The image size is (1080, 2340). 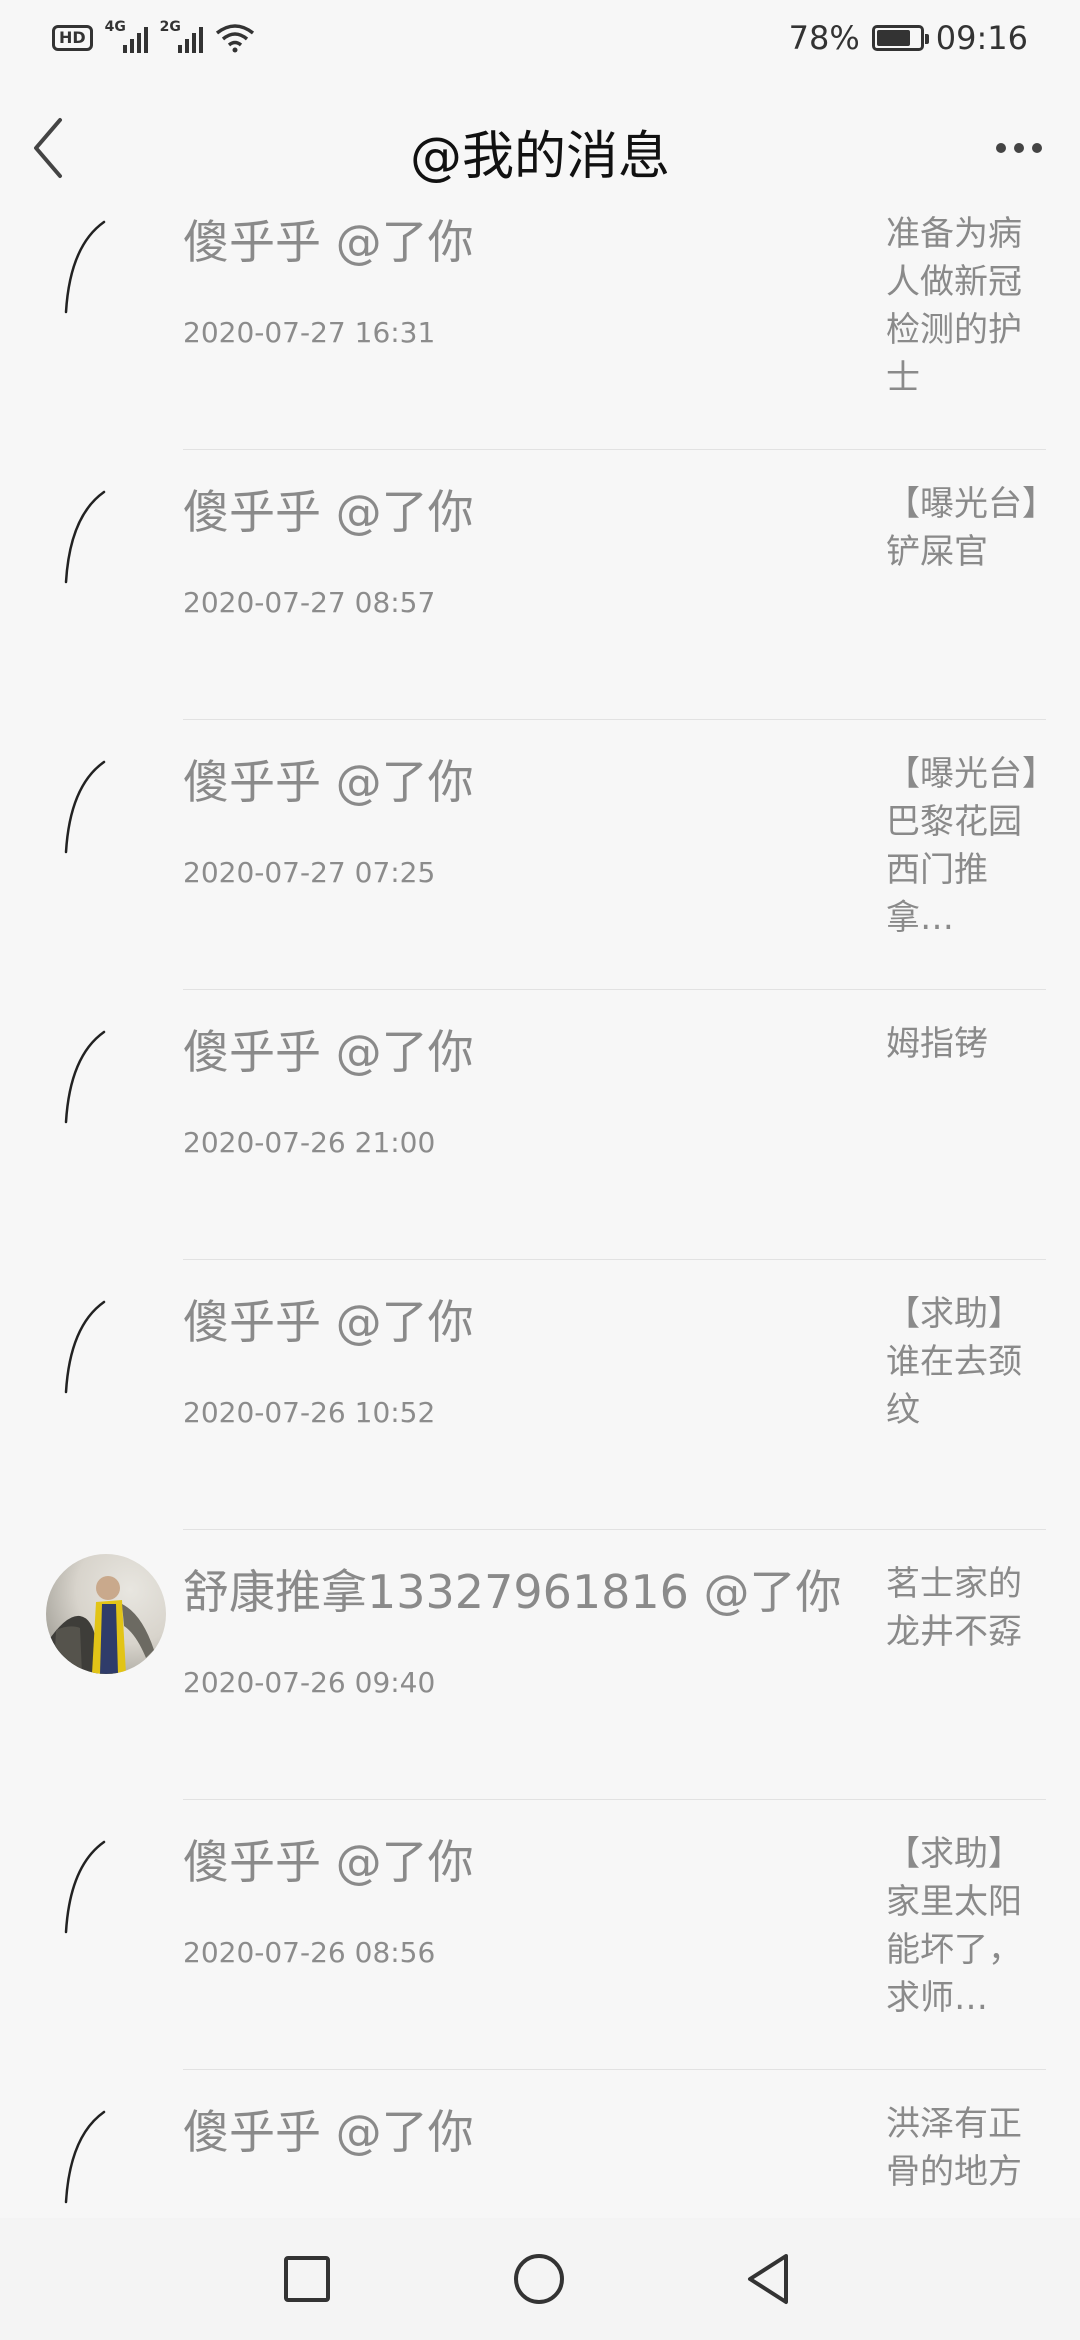 I want to click on battery-icon, so click(x=900, y=38).